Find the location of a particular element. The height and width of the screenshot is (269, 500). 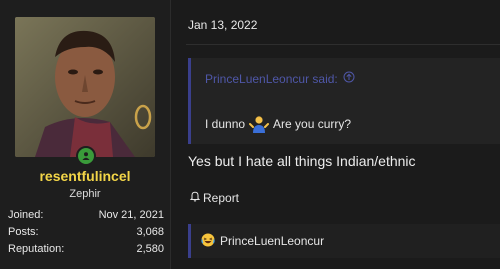

avatar is located at coordinates (85, 87).